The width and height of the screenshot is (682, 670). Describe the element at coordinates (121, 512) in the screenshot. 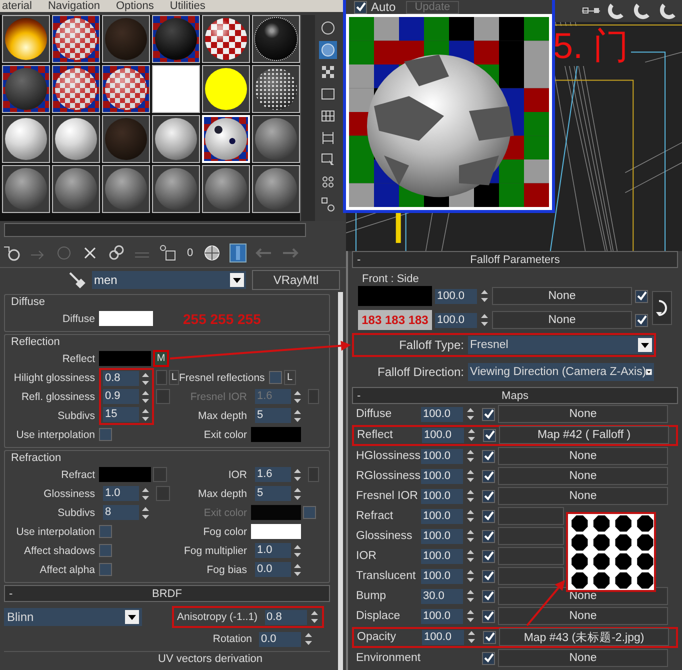

I see `number-field: 8` at that location.